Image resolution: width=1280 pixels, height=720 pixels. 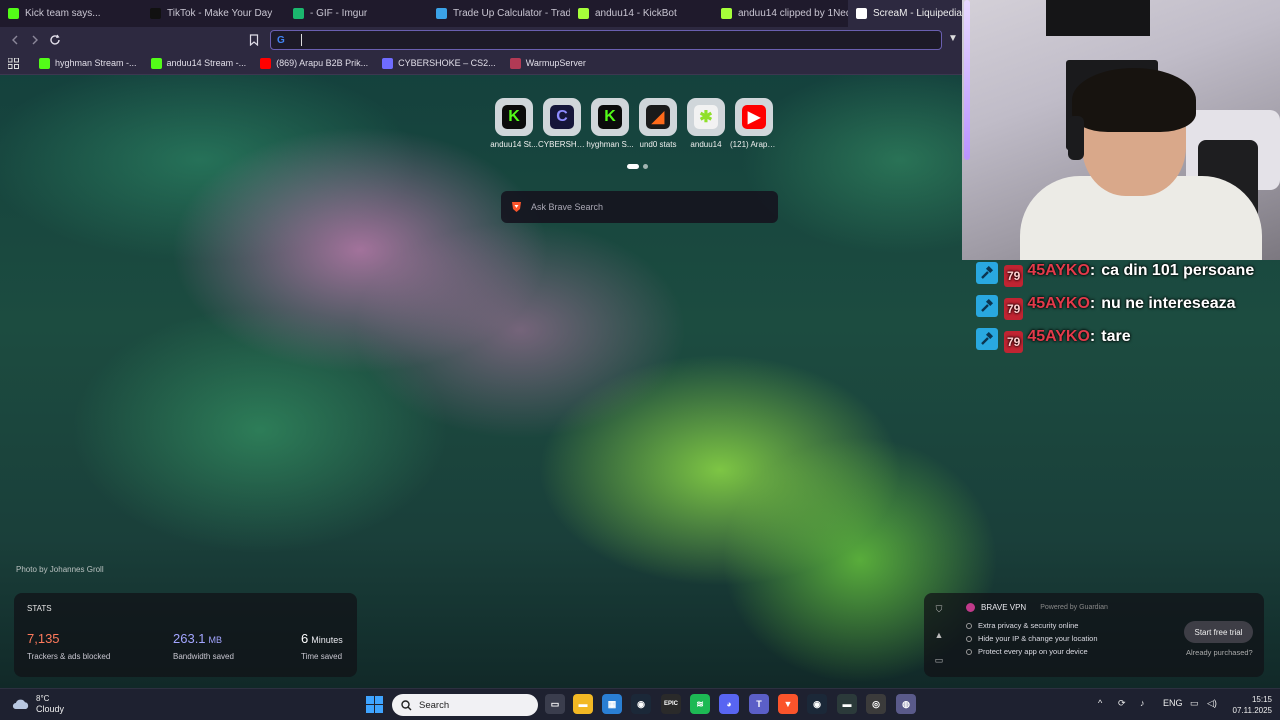 I want to click on browser-tab: TikTok - Make Your Day, so click(x=213, y=13).